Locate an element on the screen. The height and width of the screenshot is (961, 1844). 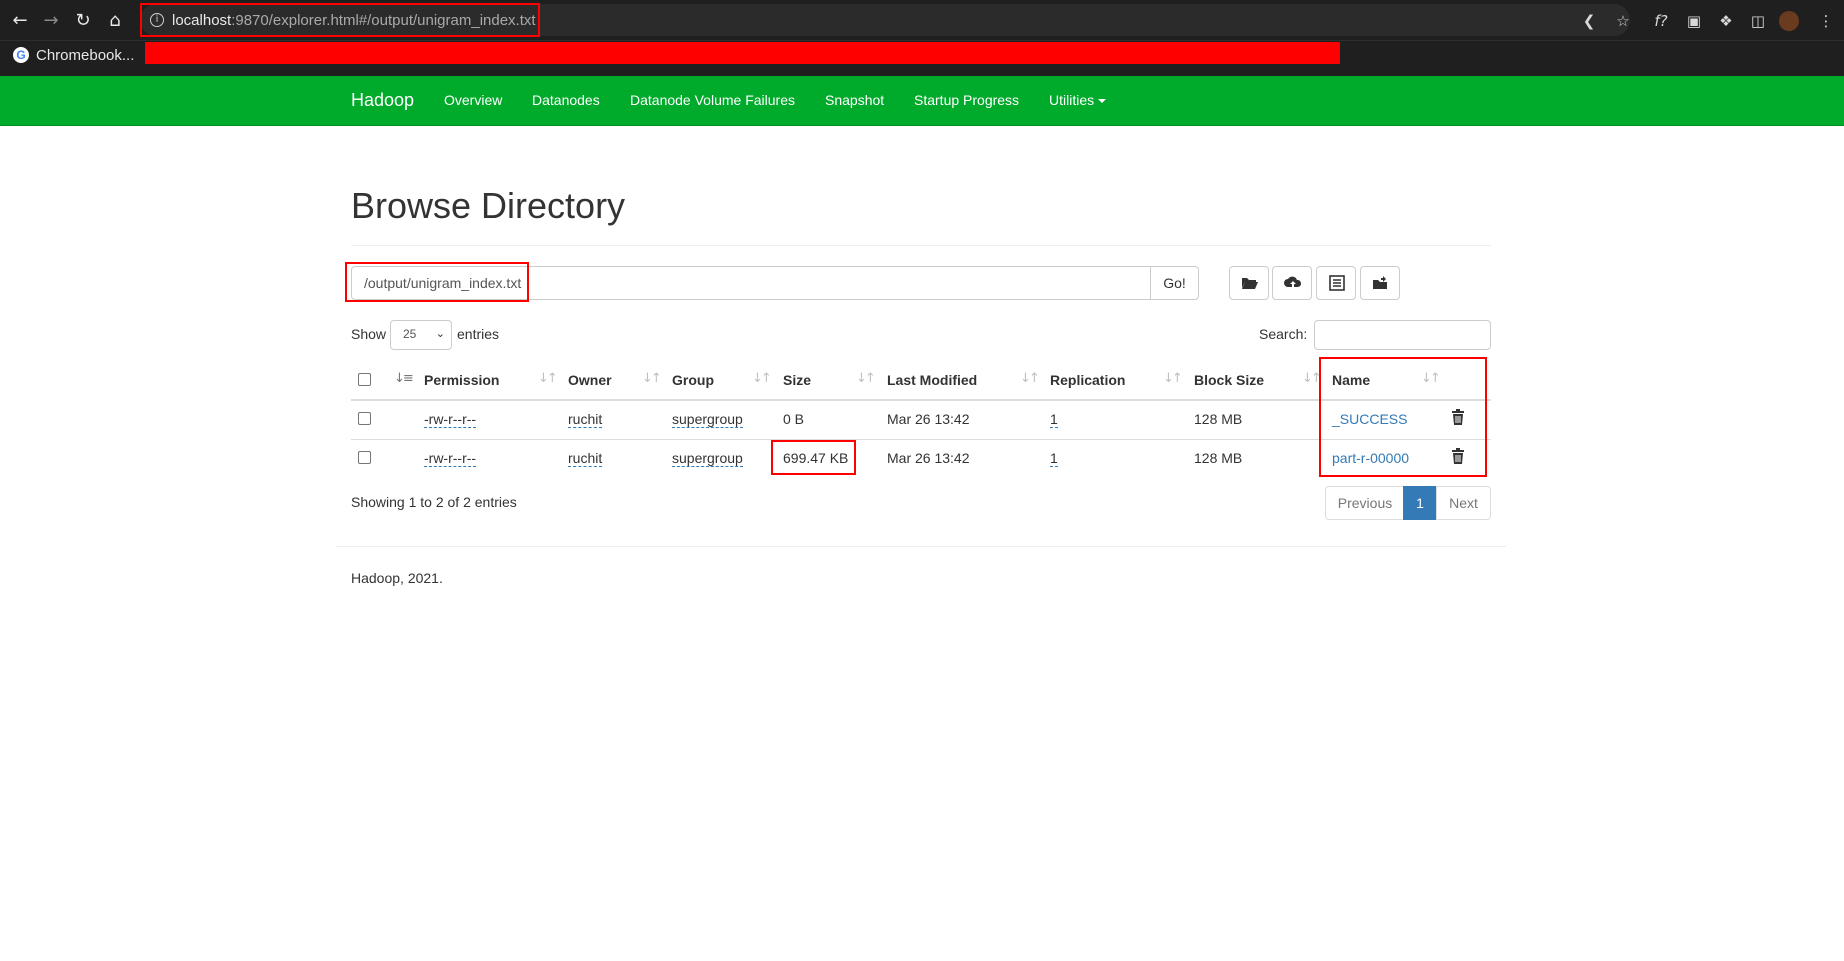
caret-down-icon is located at coordinates (1102, 101).